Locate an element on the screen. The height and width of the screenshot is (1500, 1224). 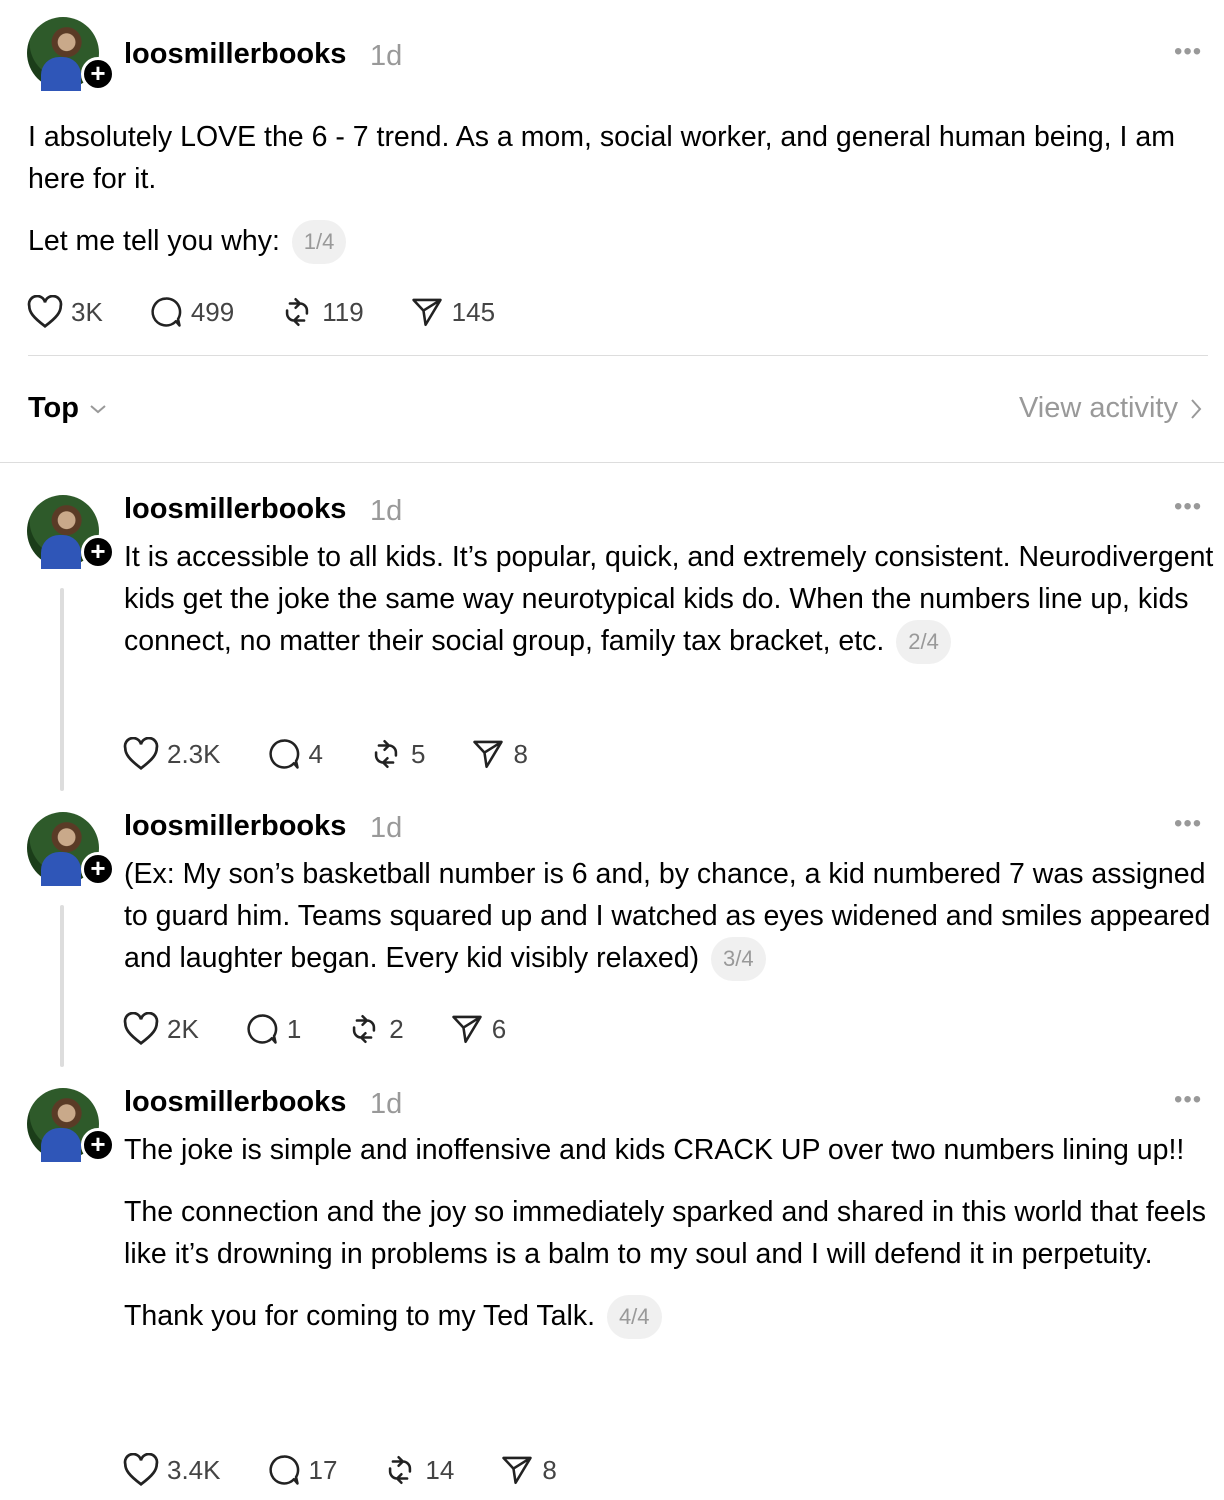
divider is located at coordinates (618, 355).